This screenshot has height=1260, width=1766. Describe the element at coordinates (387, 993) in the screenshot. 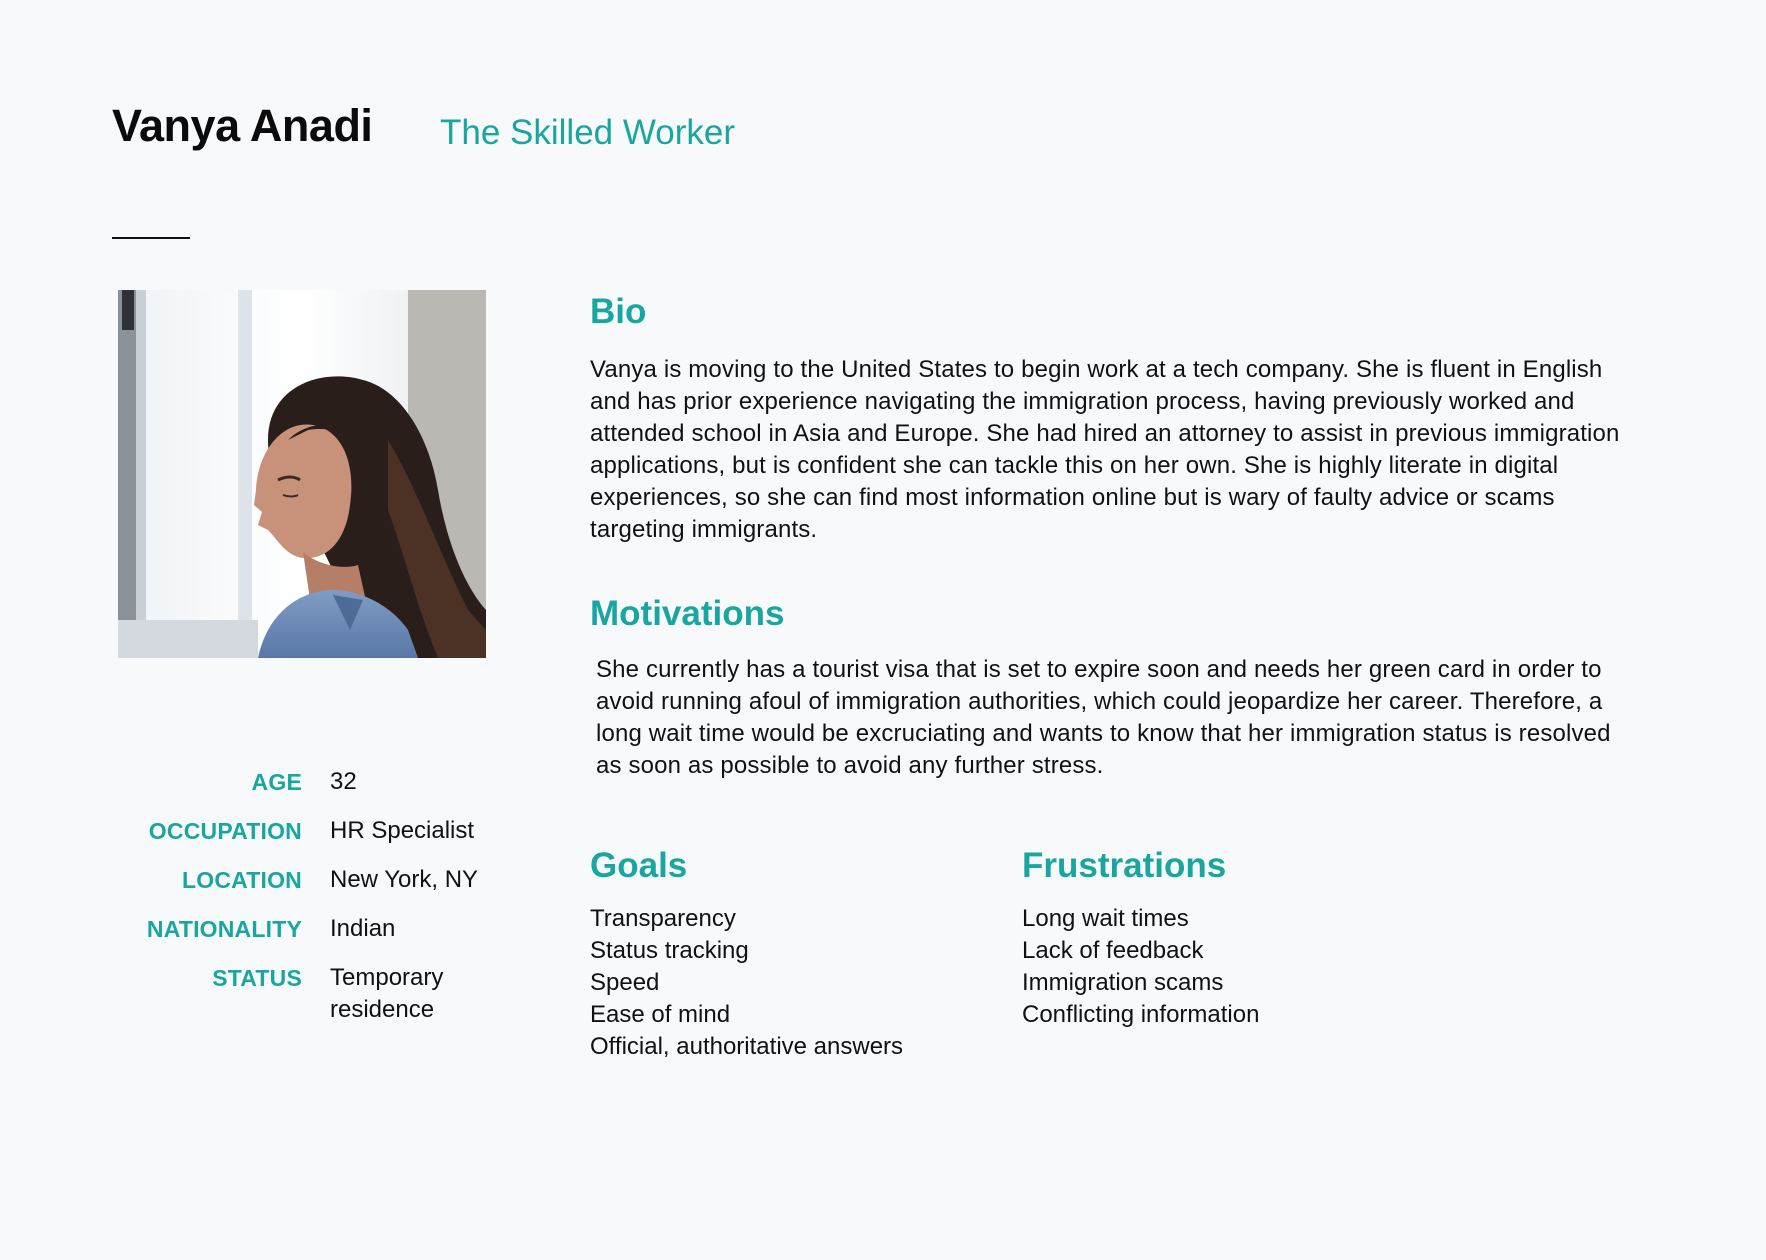

I see `fact-value: Temporary residence` at that location.